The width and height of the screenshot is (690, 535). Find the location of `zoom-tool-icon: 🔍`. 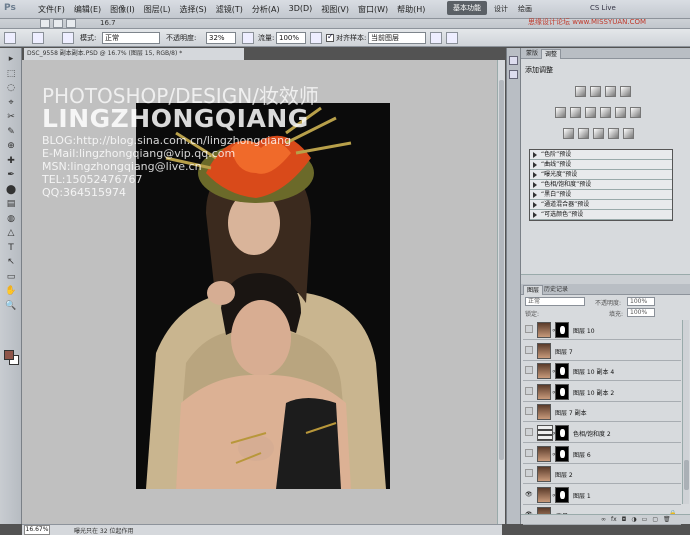

zoom-tool-icon: 🔍 is located at coordinates (11, 306).